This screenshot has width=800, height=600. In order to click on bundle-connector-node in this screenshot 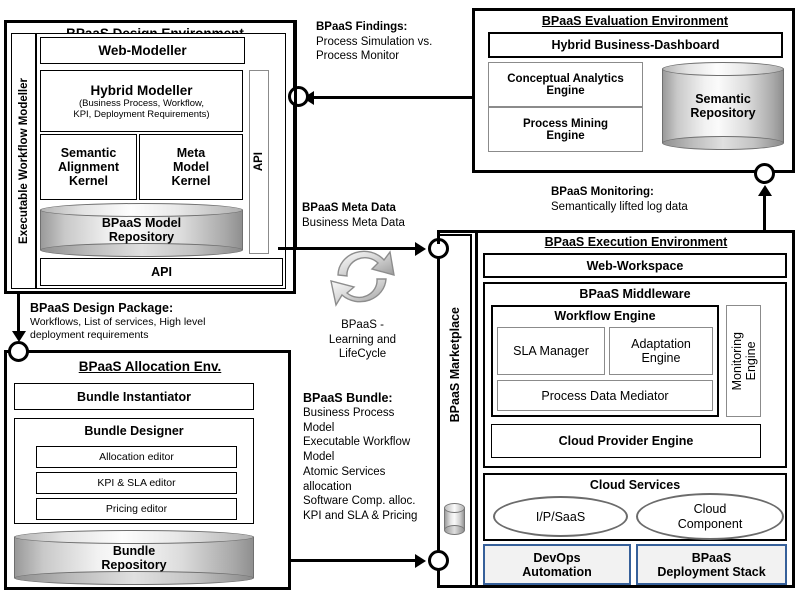, I will do `click(438, 560)`.